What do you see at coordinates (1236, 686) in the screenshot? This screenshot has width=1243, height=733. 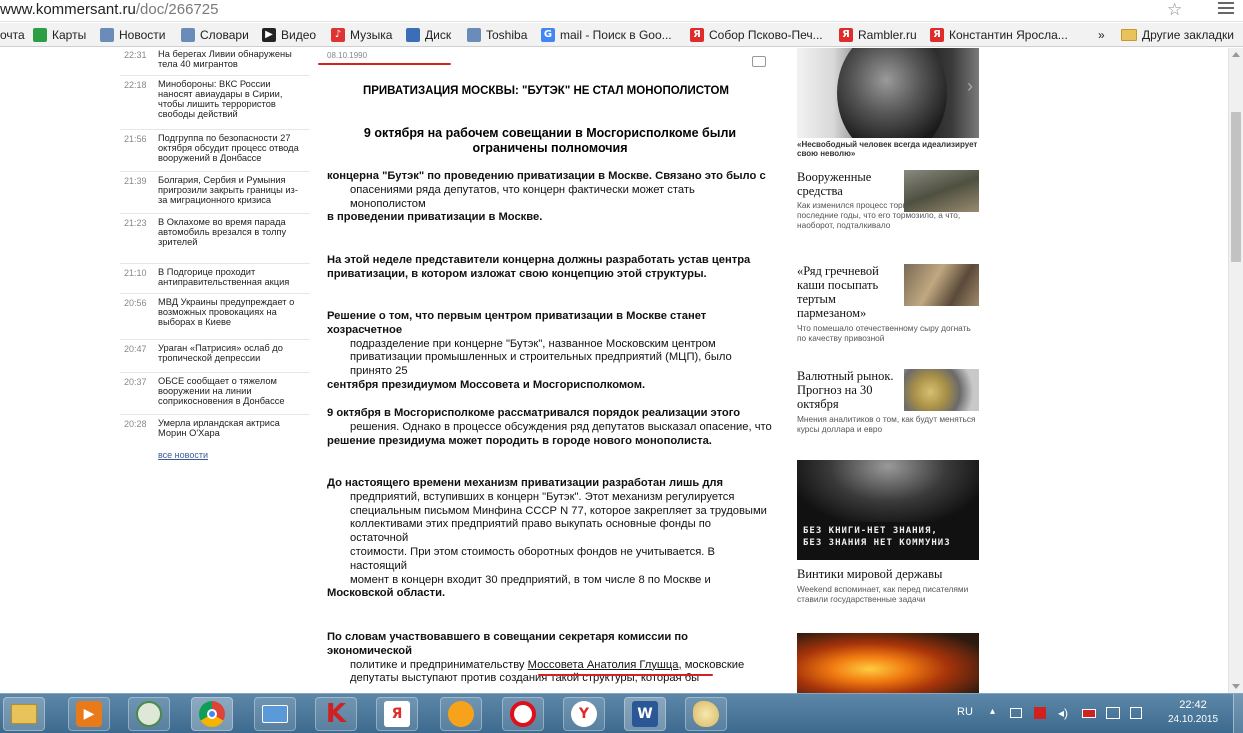 I see `scroll-down-icon` at bounding box center [1236, 686].